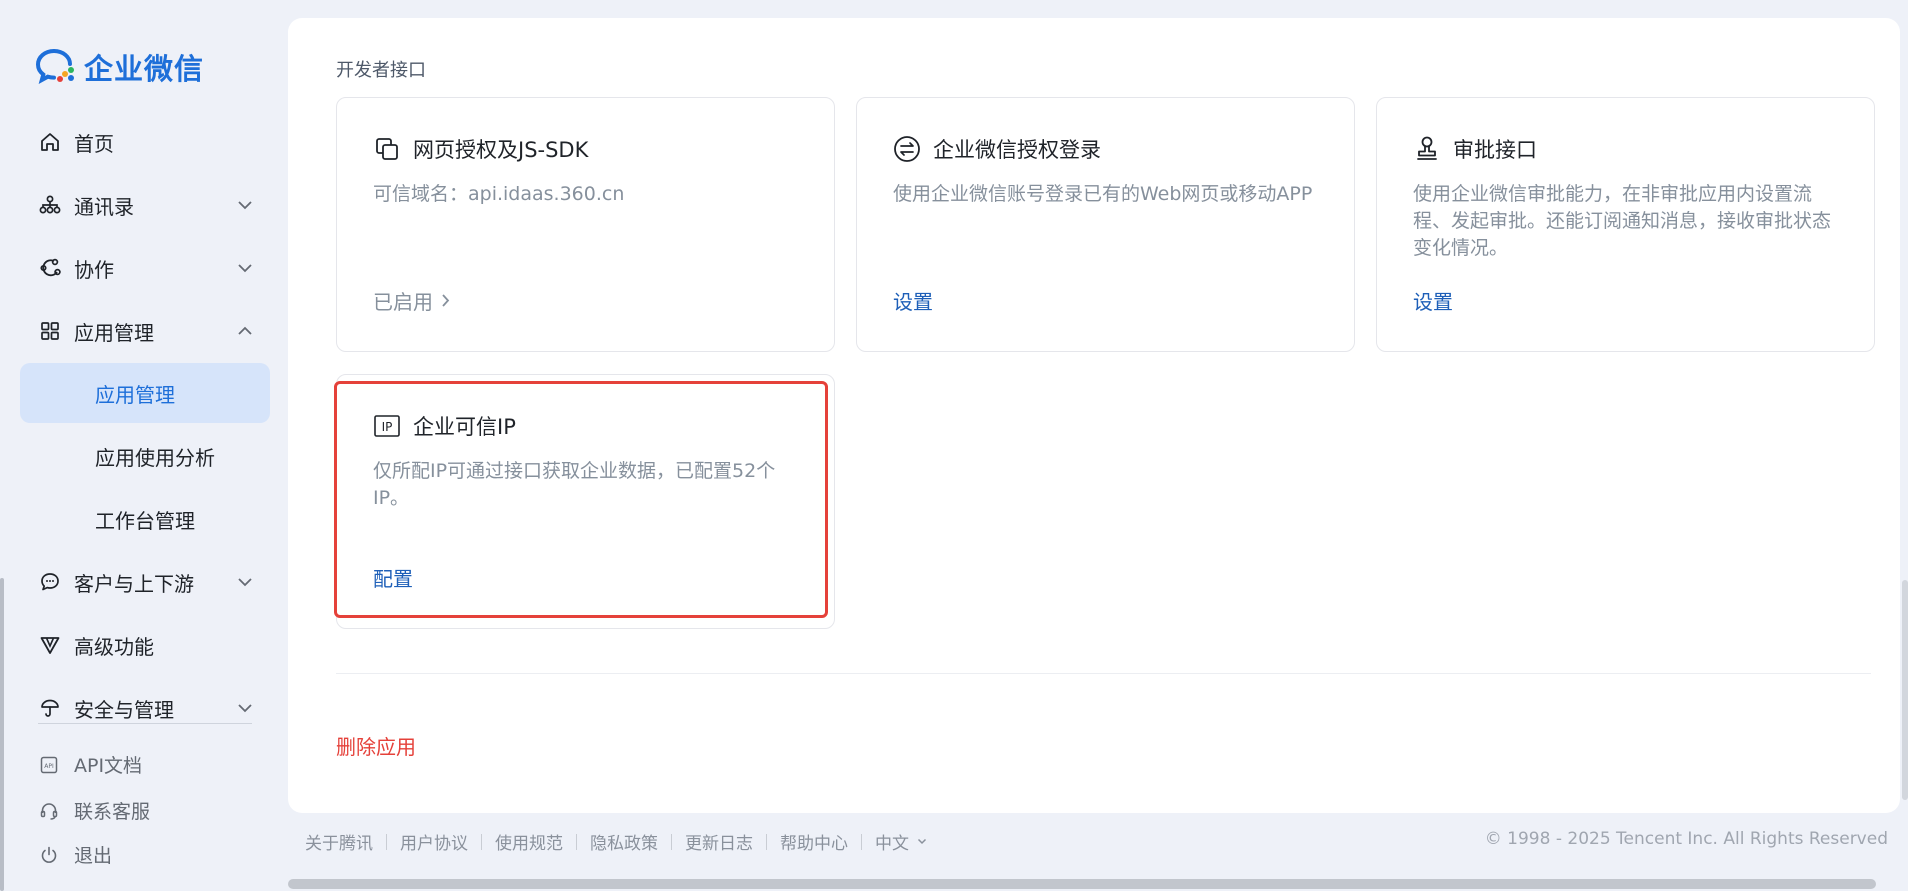 The width and height of the screenshot is (1908, 891). I want to click on card-description: 仅所配IP可通过接口获取企业数据，已配置52个IP。, so click(574, 484).